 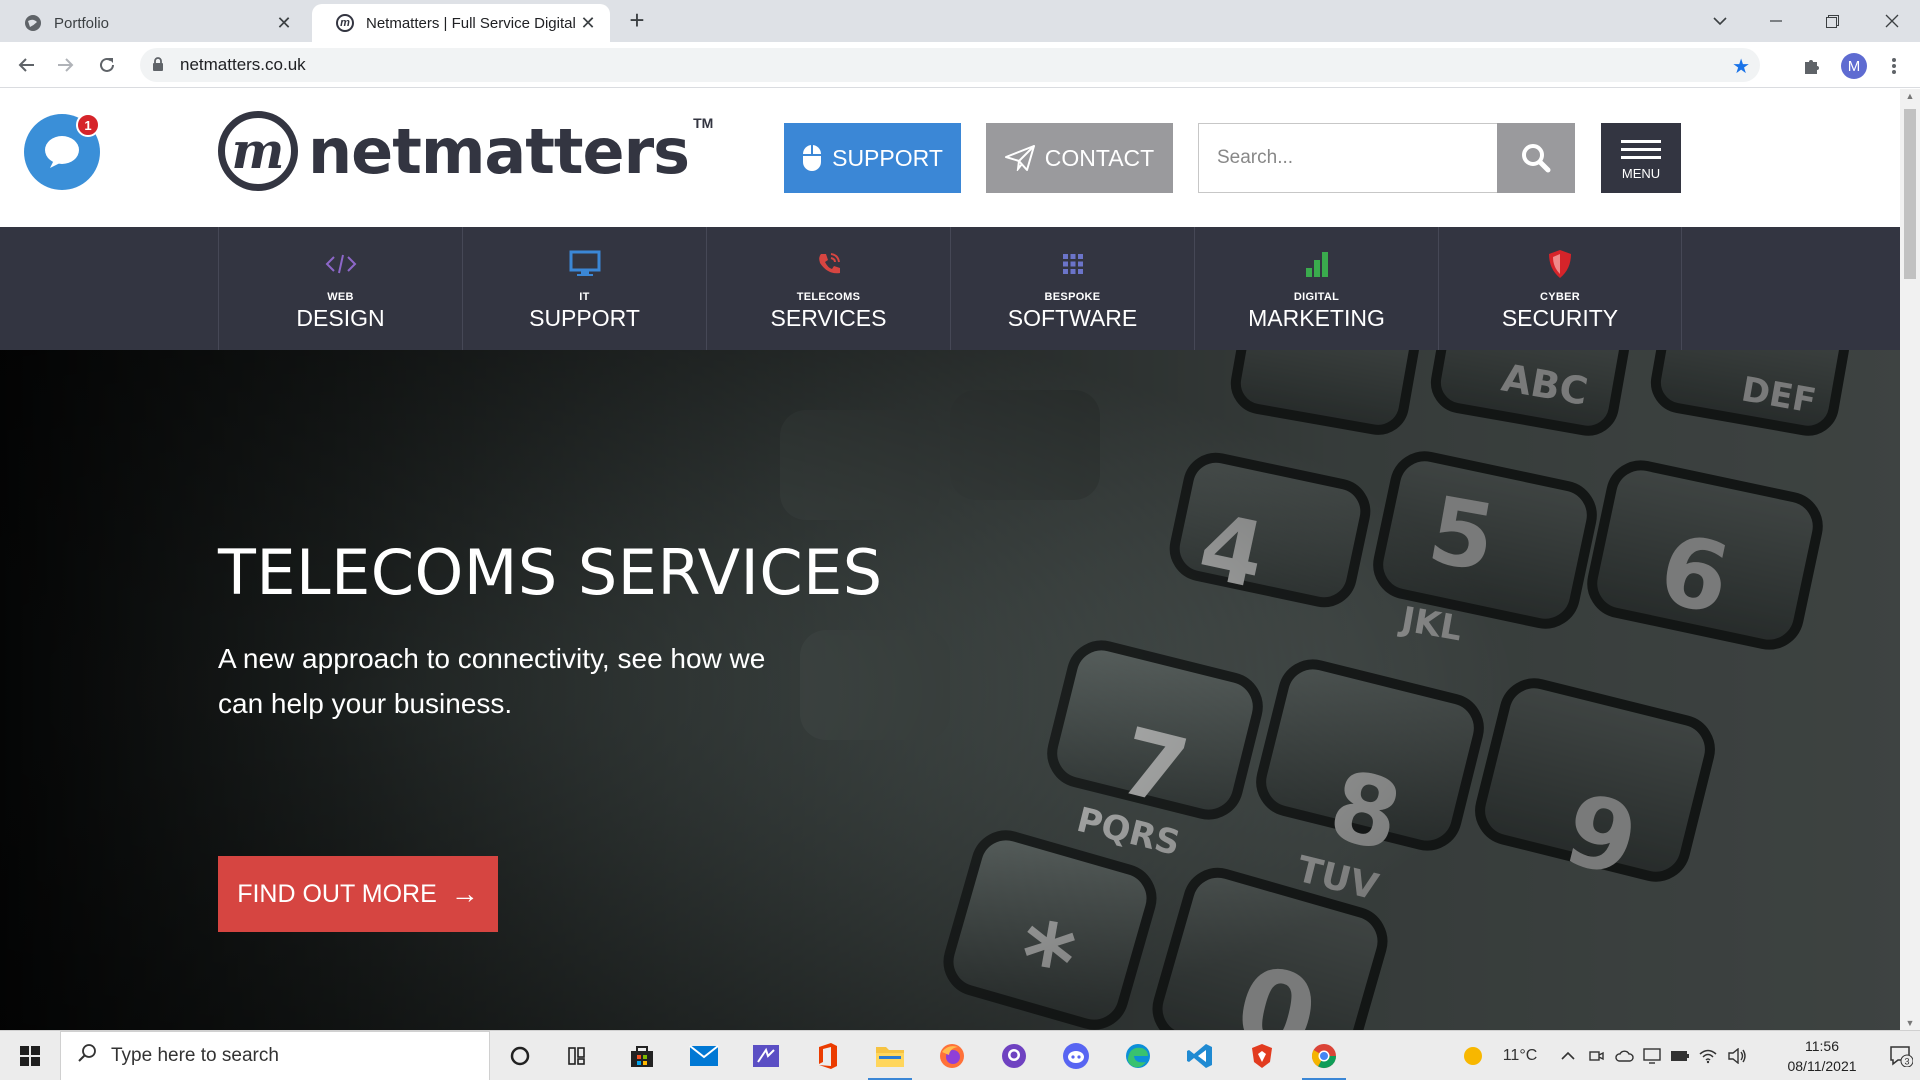 What do you see at coordinates (1559, 297) in the screenshot?
I see `service-small-label: CYBER` at bounding box center [1559, 297].